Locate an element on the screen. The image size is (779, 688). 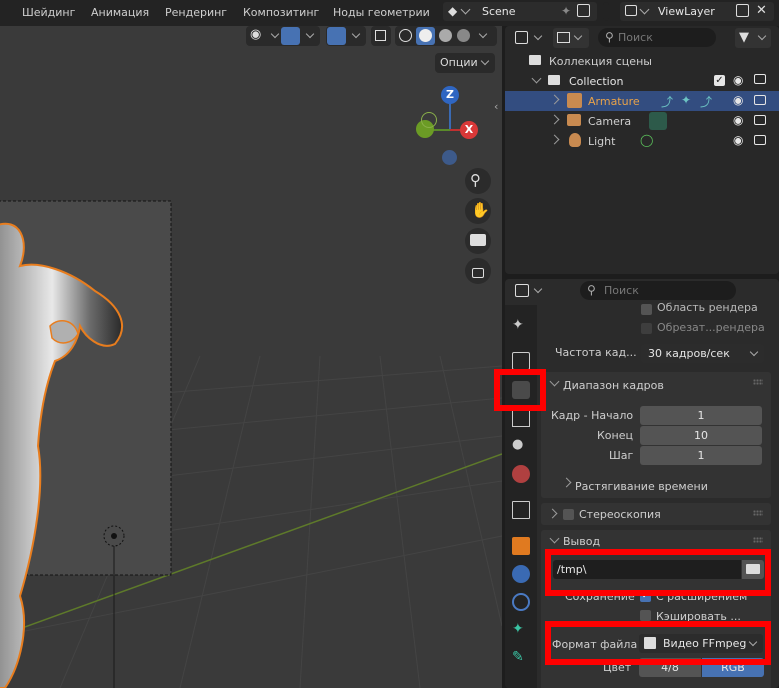
exclude-checkbox: ✓ is located at coordinates (719, 80).